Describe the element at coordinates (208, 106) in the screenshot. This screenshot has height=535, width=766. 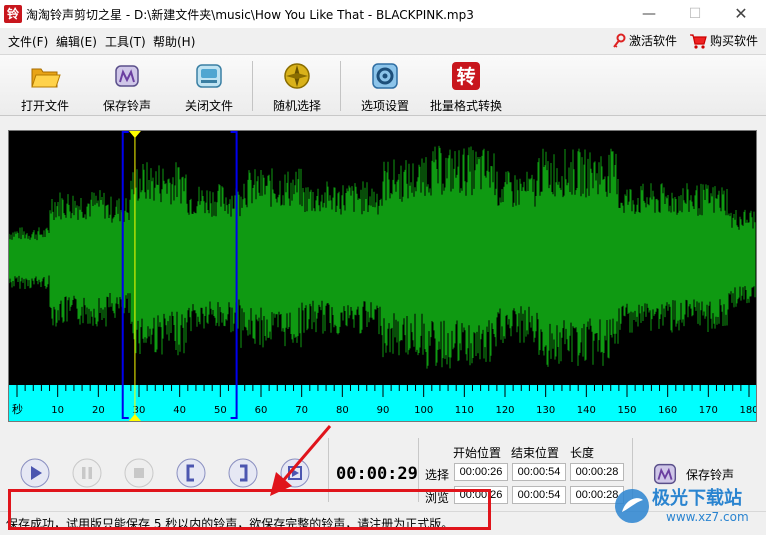
I see `close-file-label: 关闭文件` at that location.